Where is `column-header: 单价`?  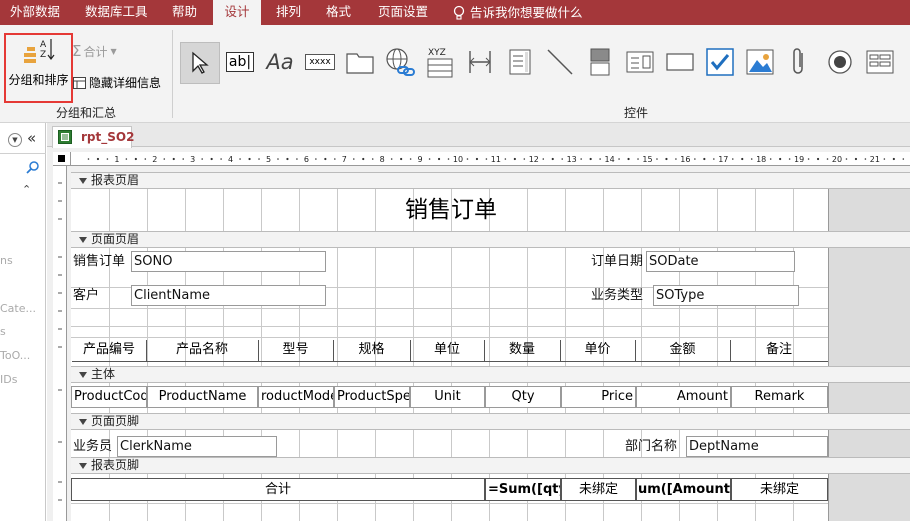
column-header: 单价 is located at coordinates (597, 351).